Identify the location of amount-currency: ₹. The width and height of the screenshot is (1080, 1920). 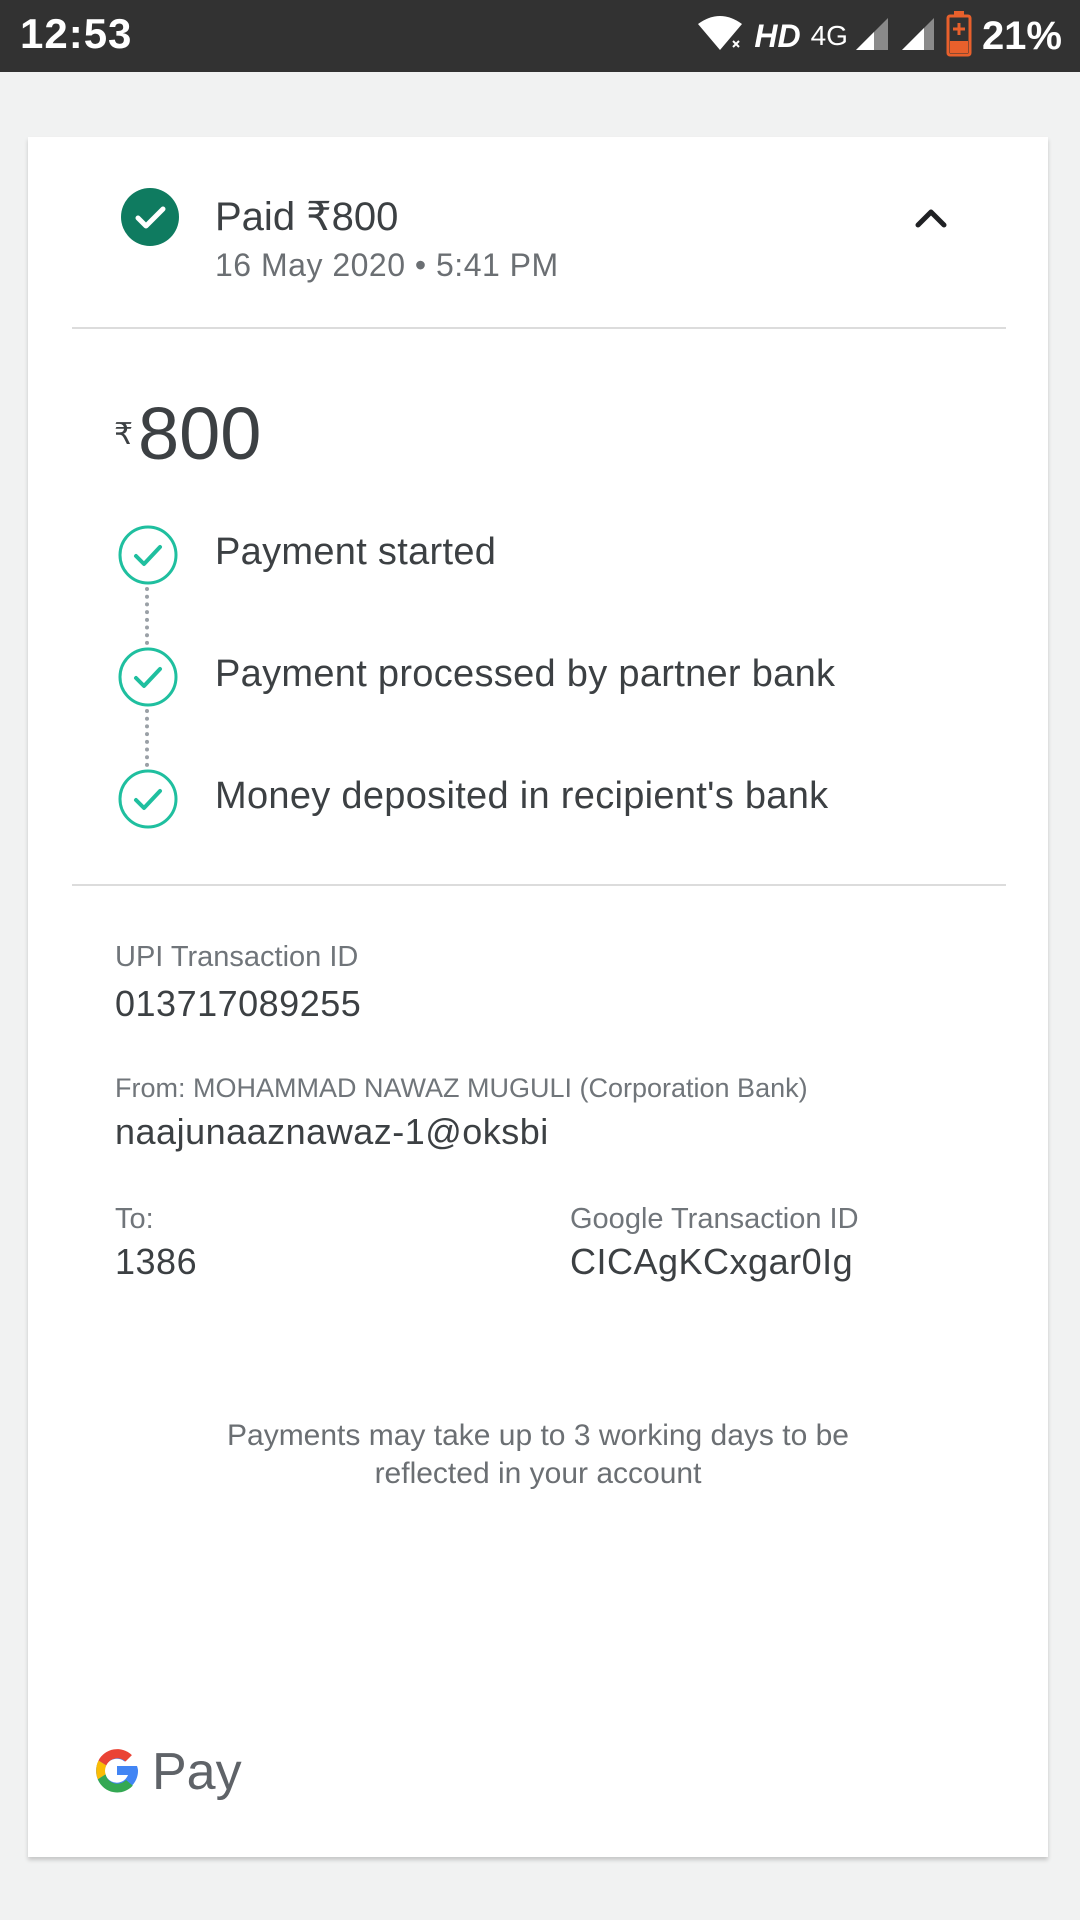
(124, 434).